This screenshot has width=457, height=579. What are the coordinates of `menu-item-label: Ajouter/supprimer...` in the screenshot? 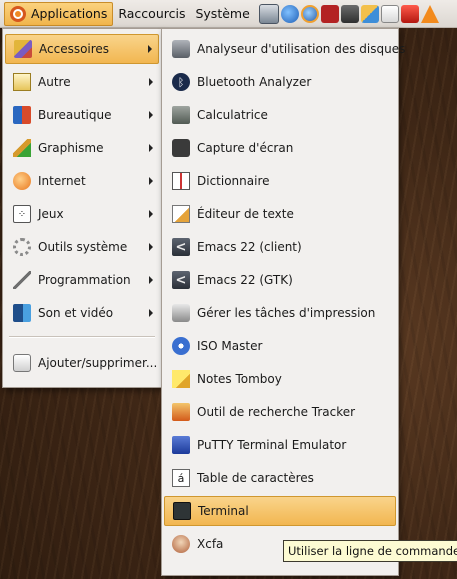 It's located at (98, 363).